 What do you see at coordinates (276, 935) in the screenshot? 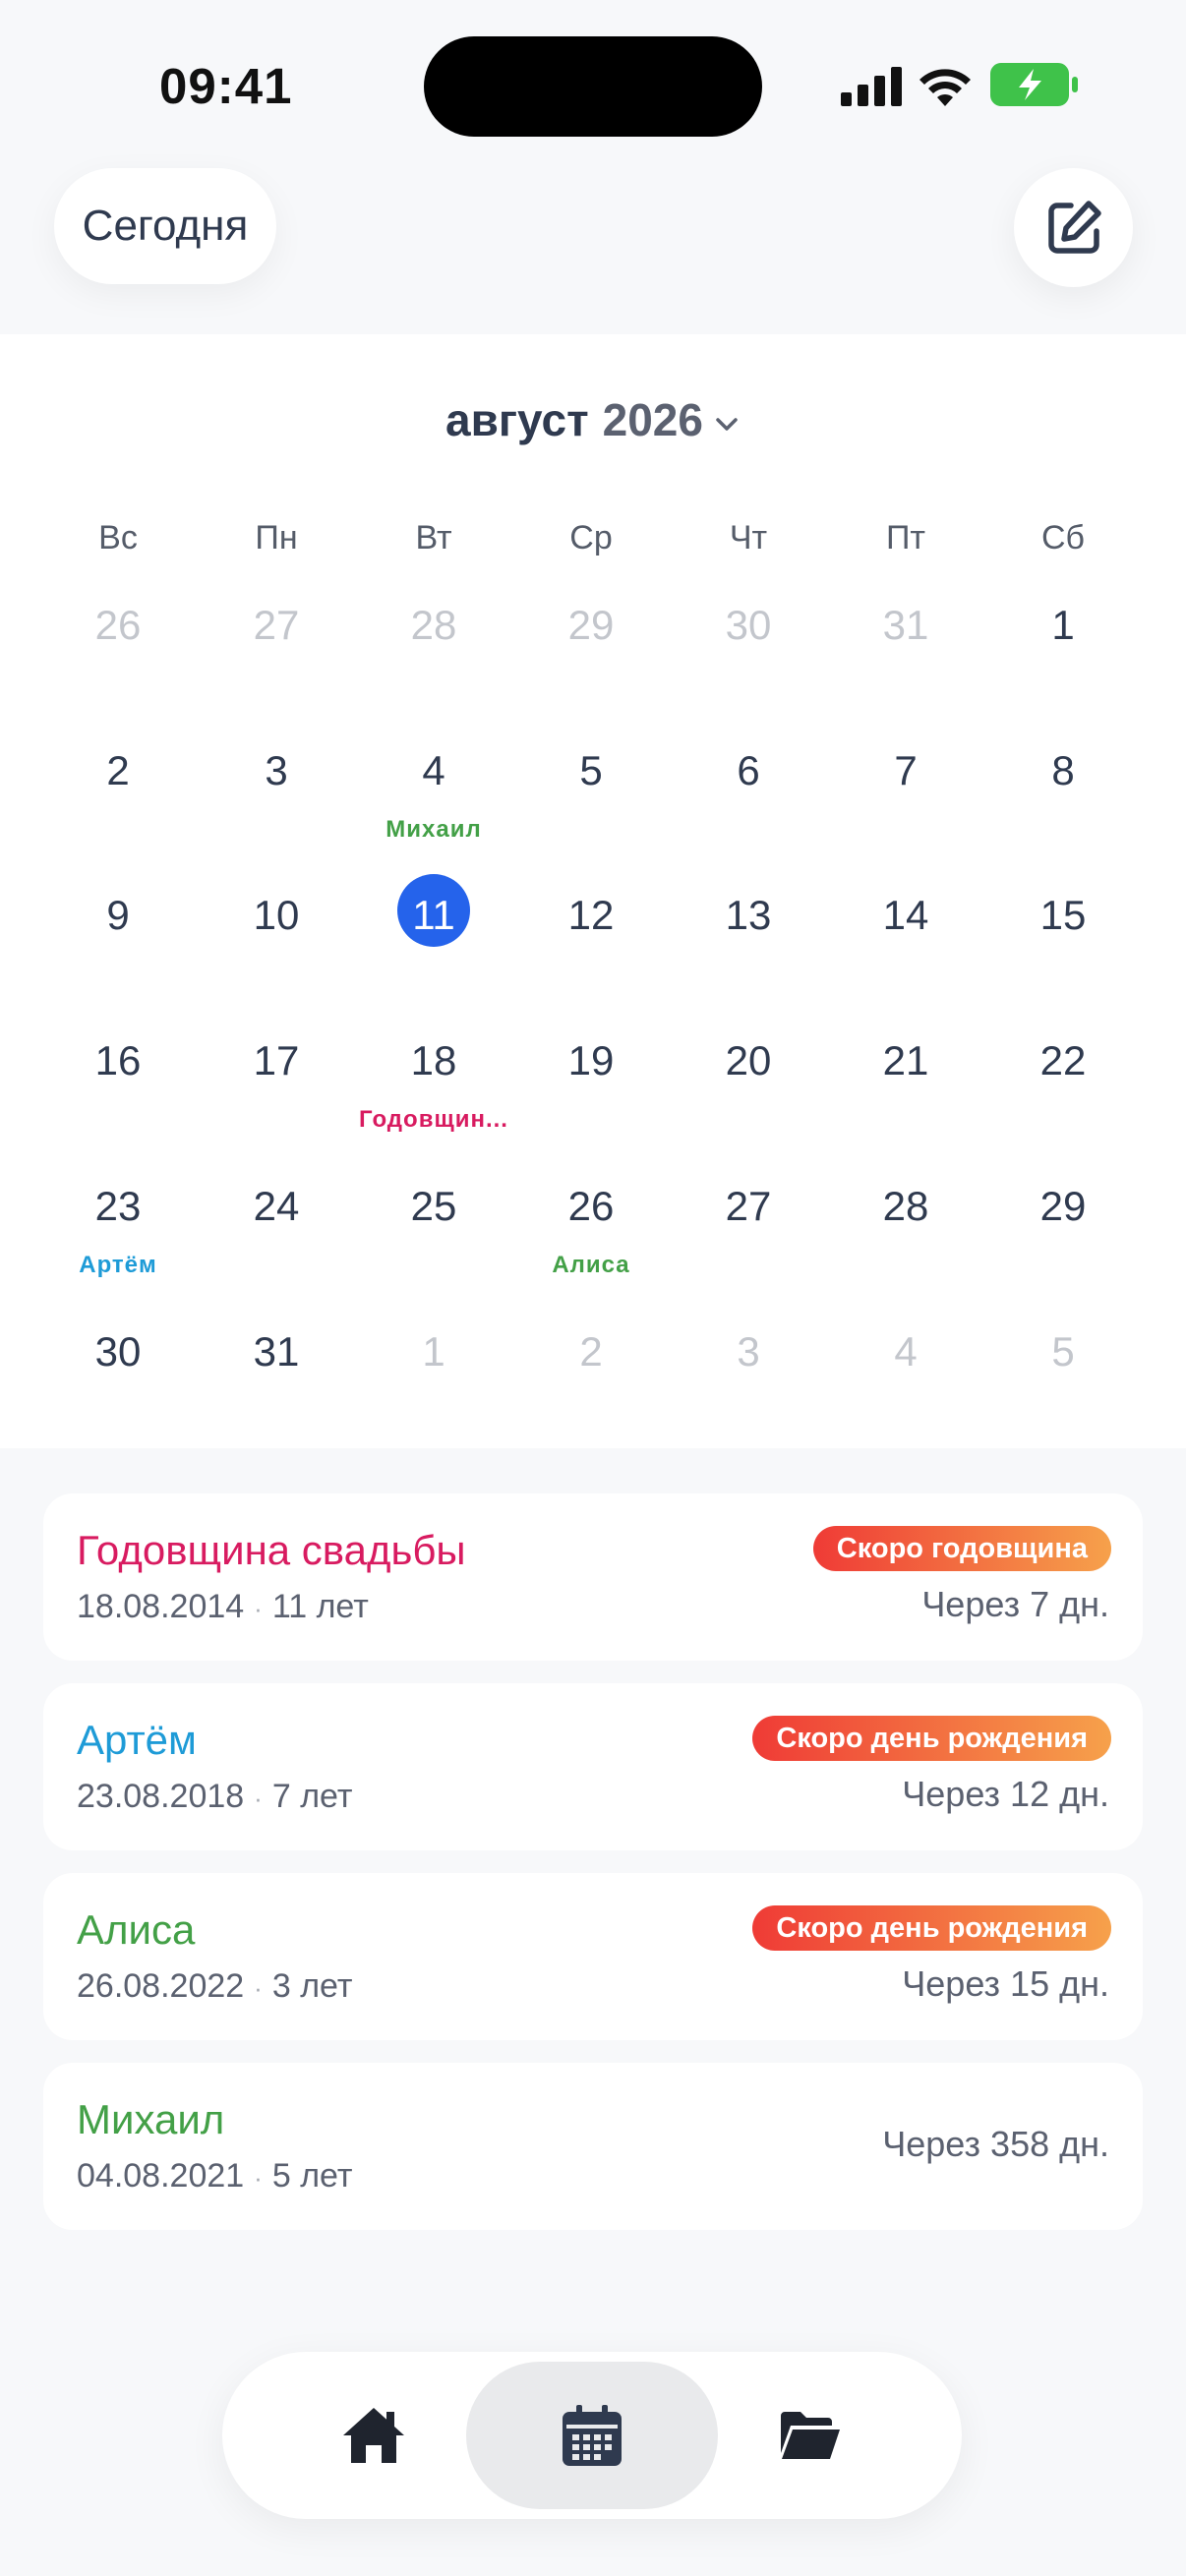
I see `calendar-day: 10` at bounding box center [276, 935].